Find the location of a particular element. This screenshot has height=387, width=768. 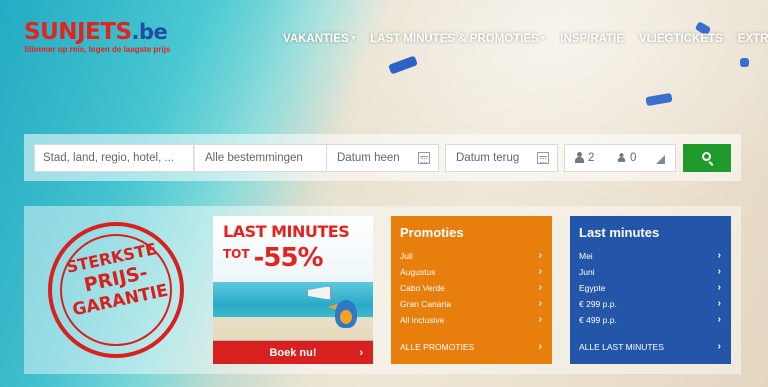

date-to-input: Datum terug is located at coordinates (501, 158).